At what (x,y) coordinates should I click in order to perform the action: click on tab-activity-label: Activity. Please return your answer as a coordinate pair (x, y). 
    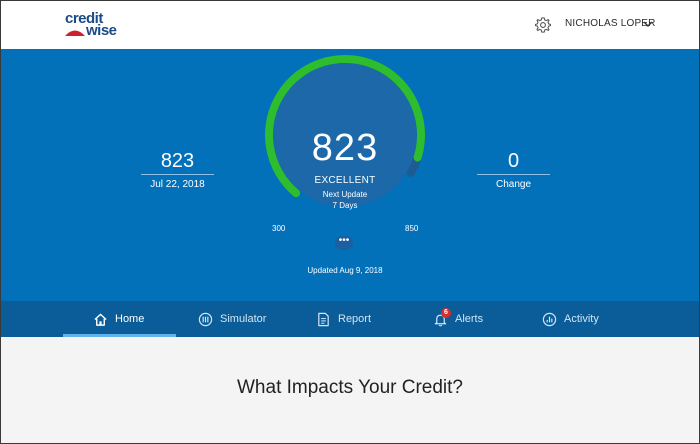
    Looking at the image, I should click on (581, 319).